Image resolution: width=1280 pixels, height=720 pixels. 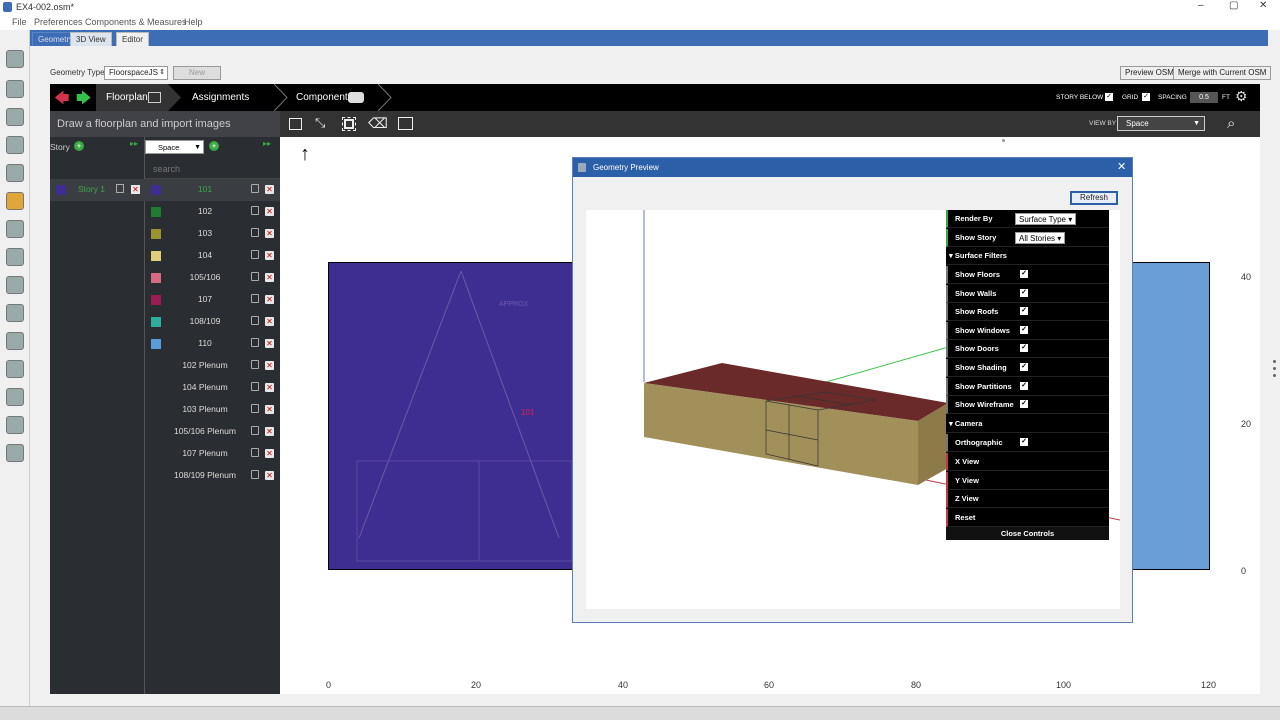 What do you see at coordinates (212, 432) in the screenshot?
I see `space-row: 105/106 Plenum ✕` at bounding box center [212, 432].